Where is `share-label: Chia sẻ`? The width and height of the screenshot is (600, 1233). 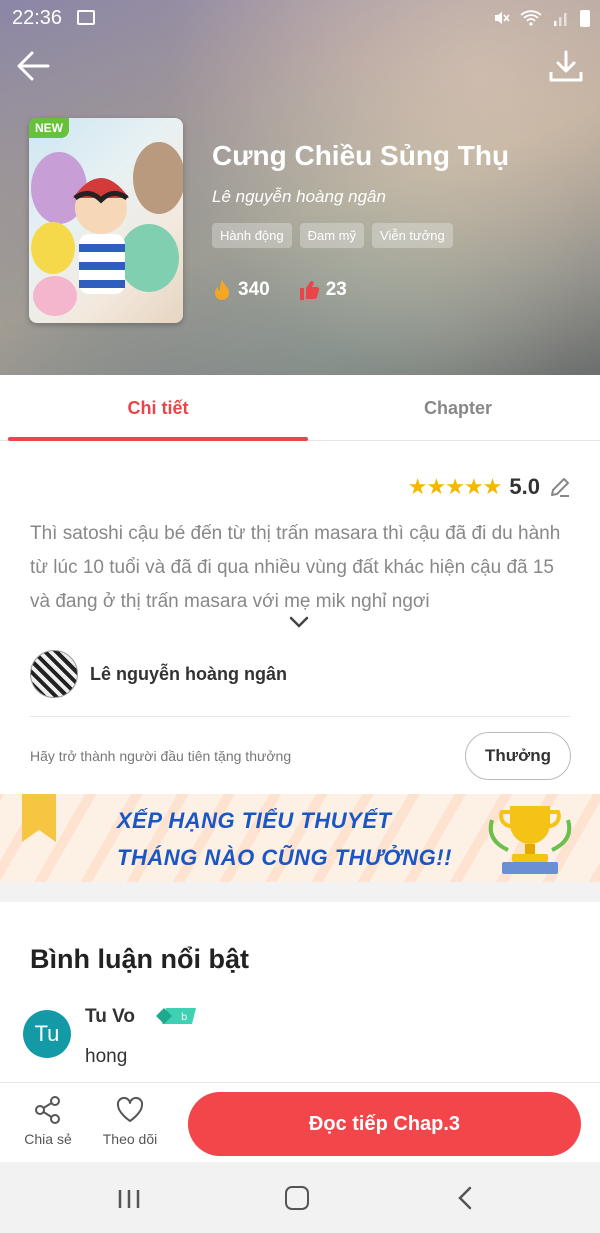 share-label: Chia sẻ is located at coordinates (48, 1139).